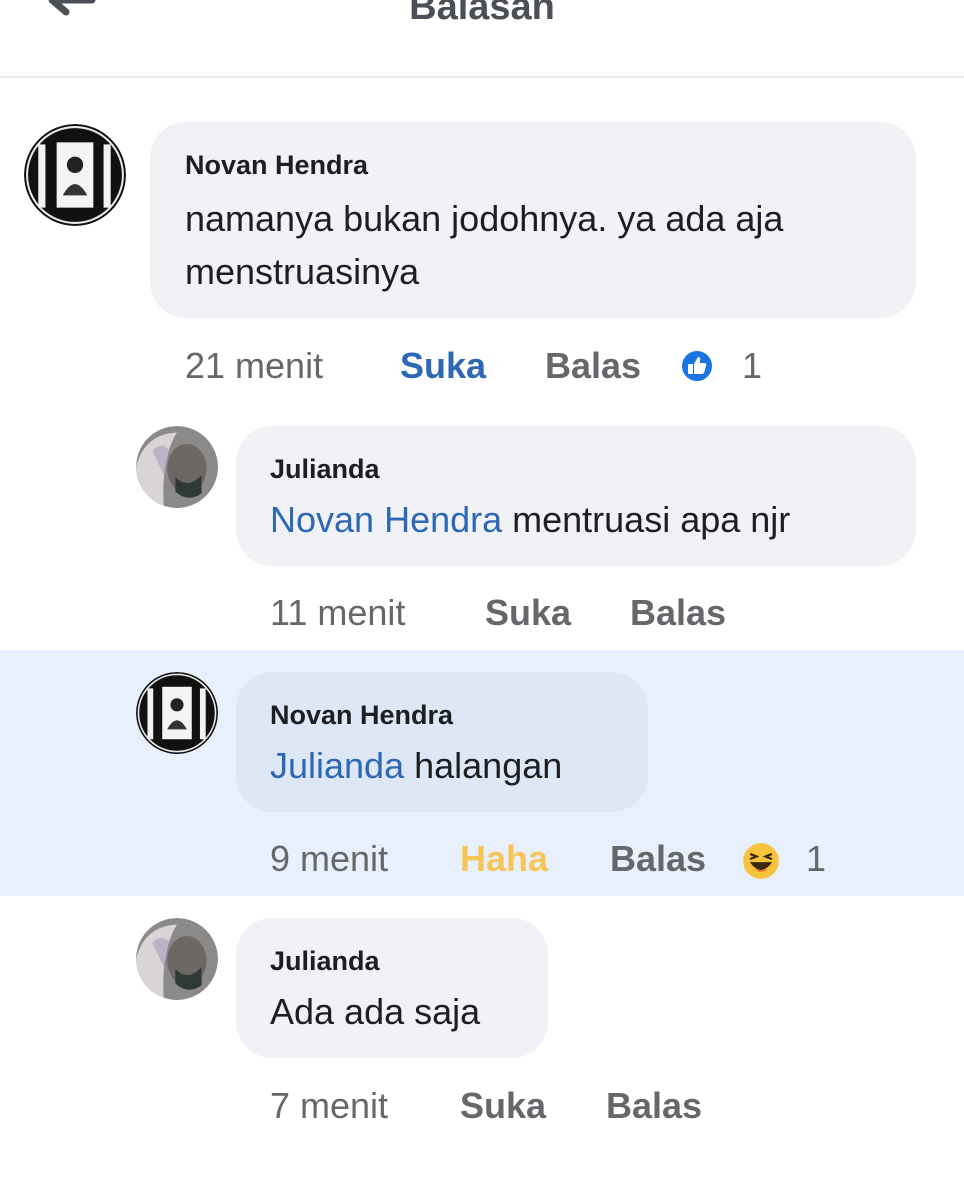  I want to click on haha-reaction-icon, so click(761, 861).